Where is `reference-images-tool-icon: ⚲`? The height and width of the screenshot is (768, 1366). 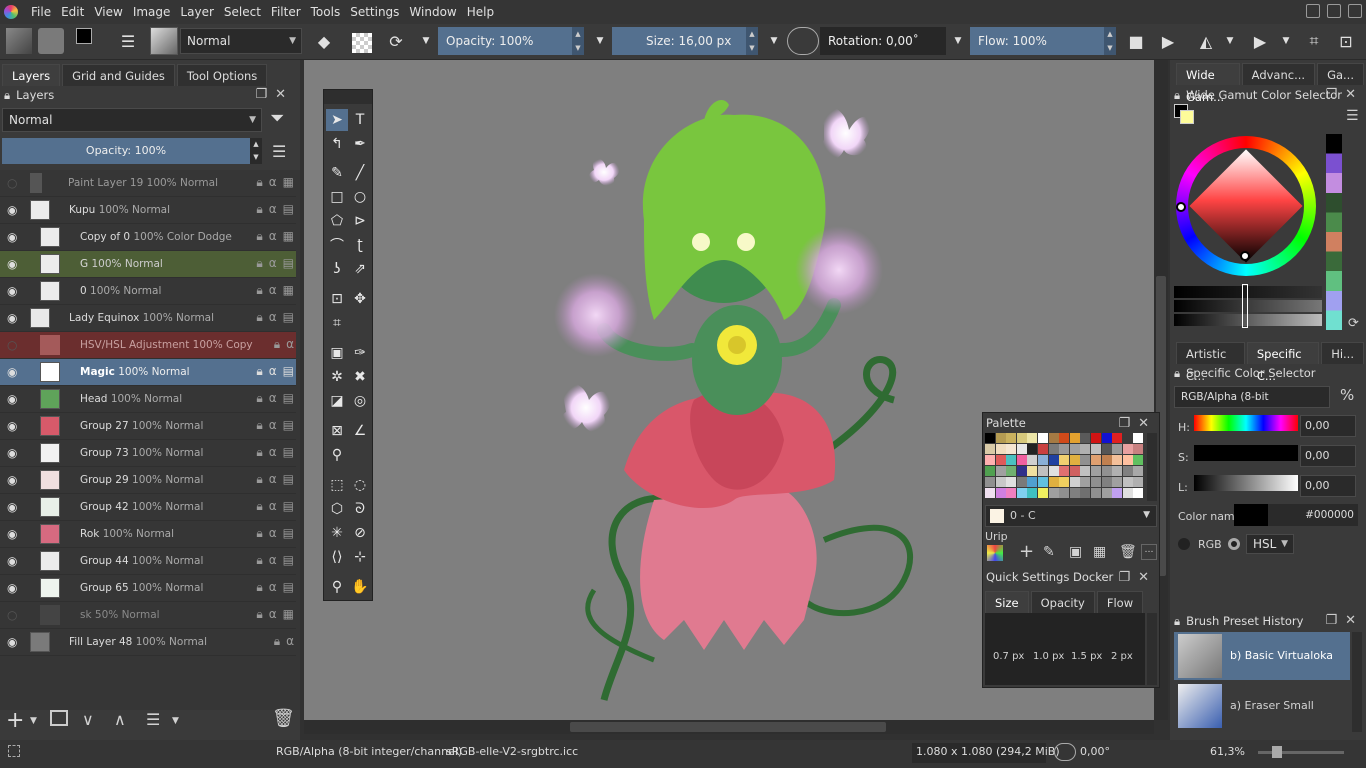 reference-images-tool-icon: ⚲ is located at coordinates (337, 455).